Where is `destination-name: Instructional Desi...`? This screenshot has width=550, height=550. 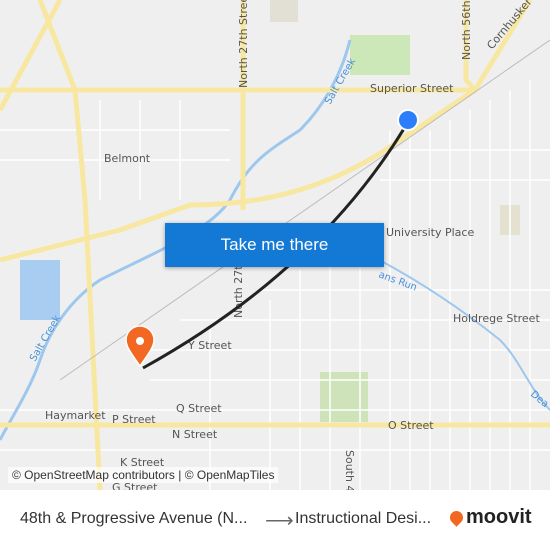
destination-name: Instructional Desi... is located at coordinates (363, 518).